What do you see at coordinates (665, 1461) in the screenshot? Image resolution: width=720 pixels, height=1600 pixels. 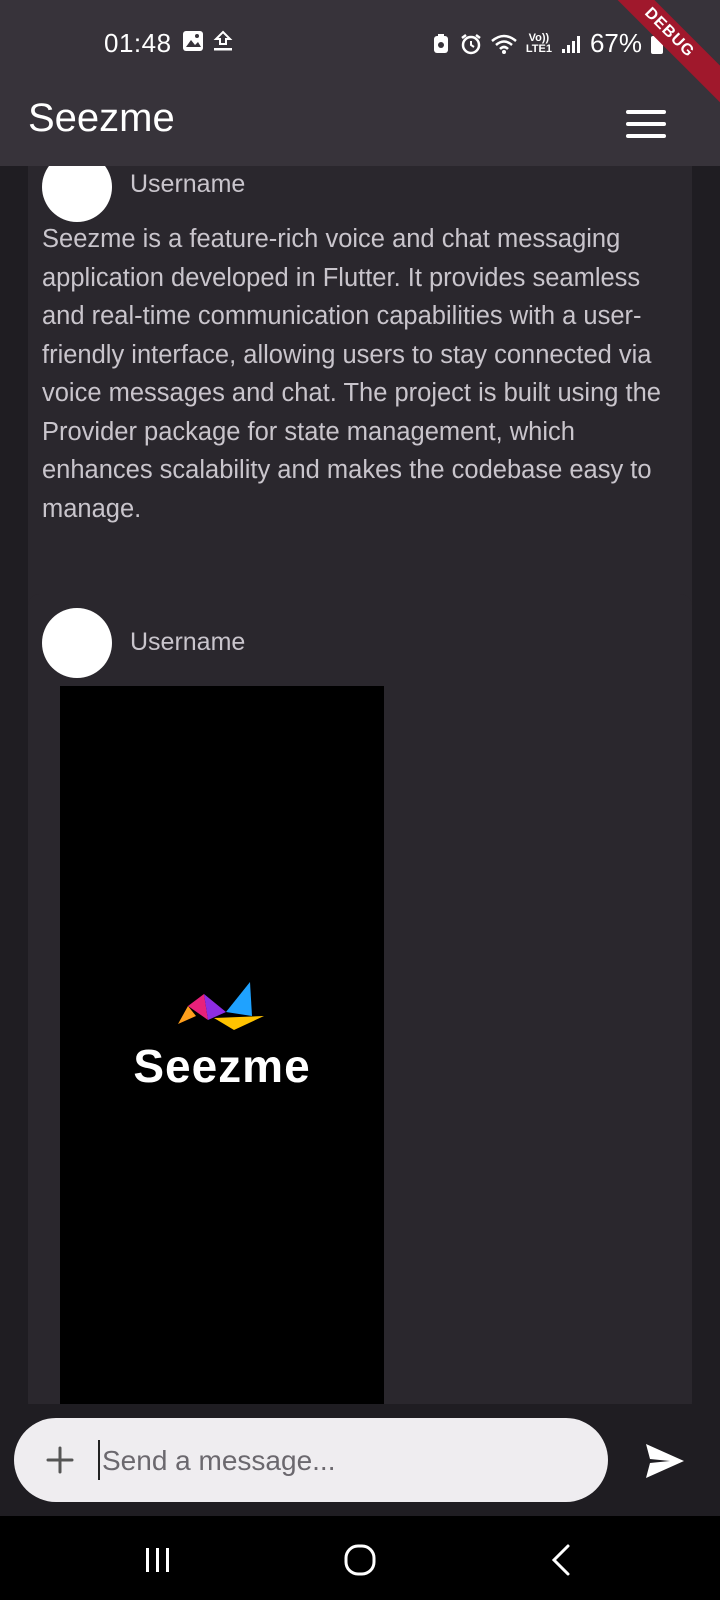 I see `send-icon` at bounding box center [665, 1461].